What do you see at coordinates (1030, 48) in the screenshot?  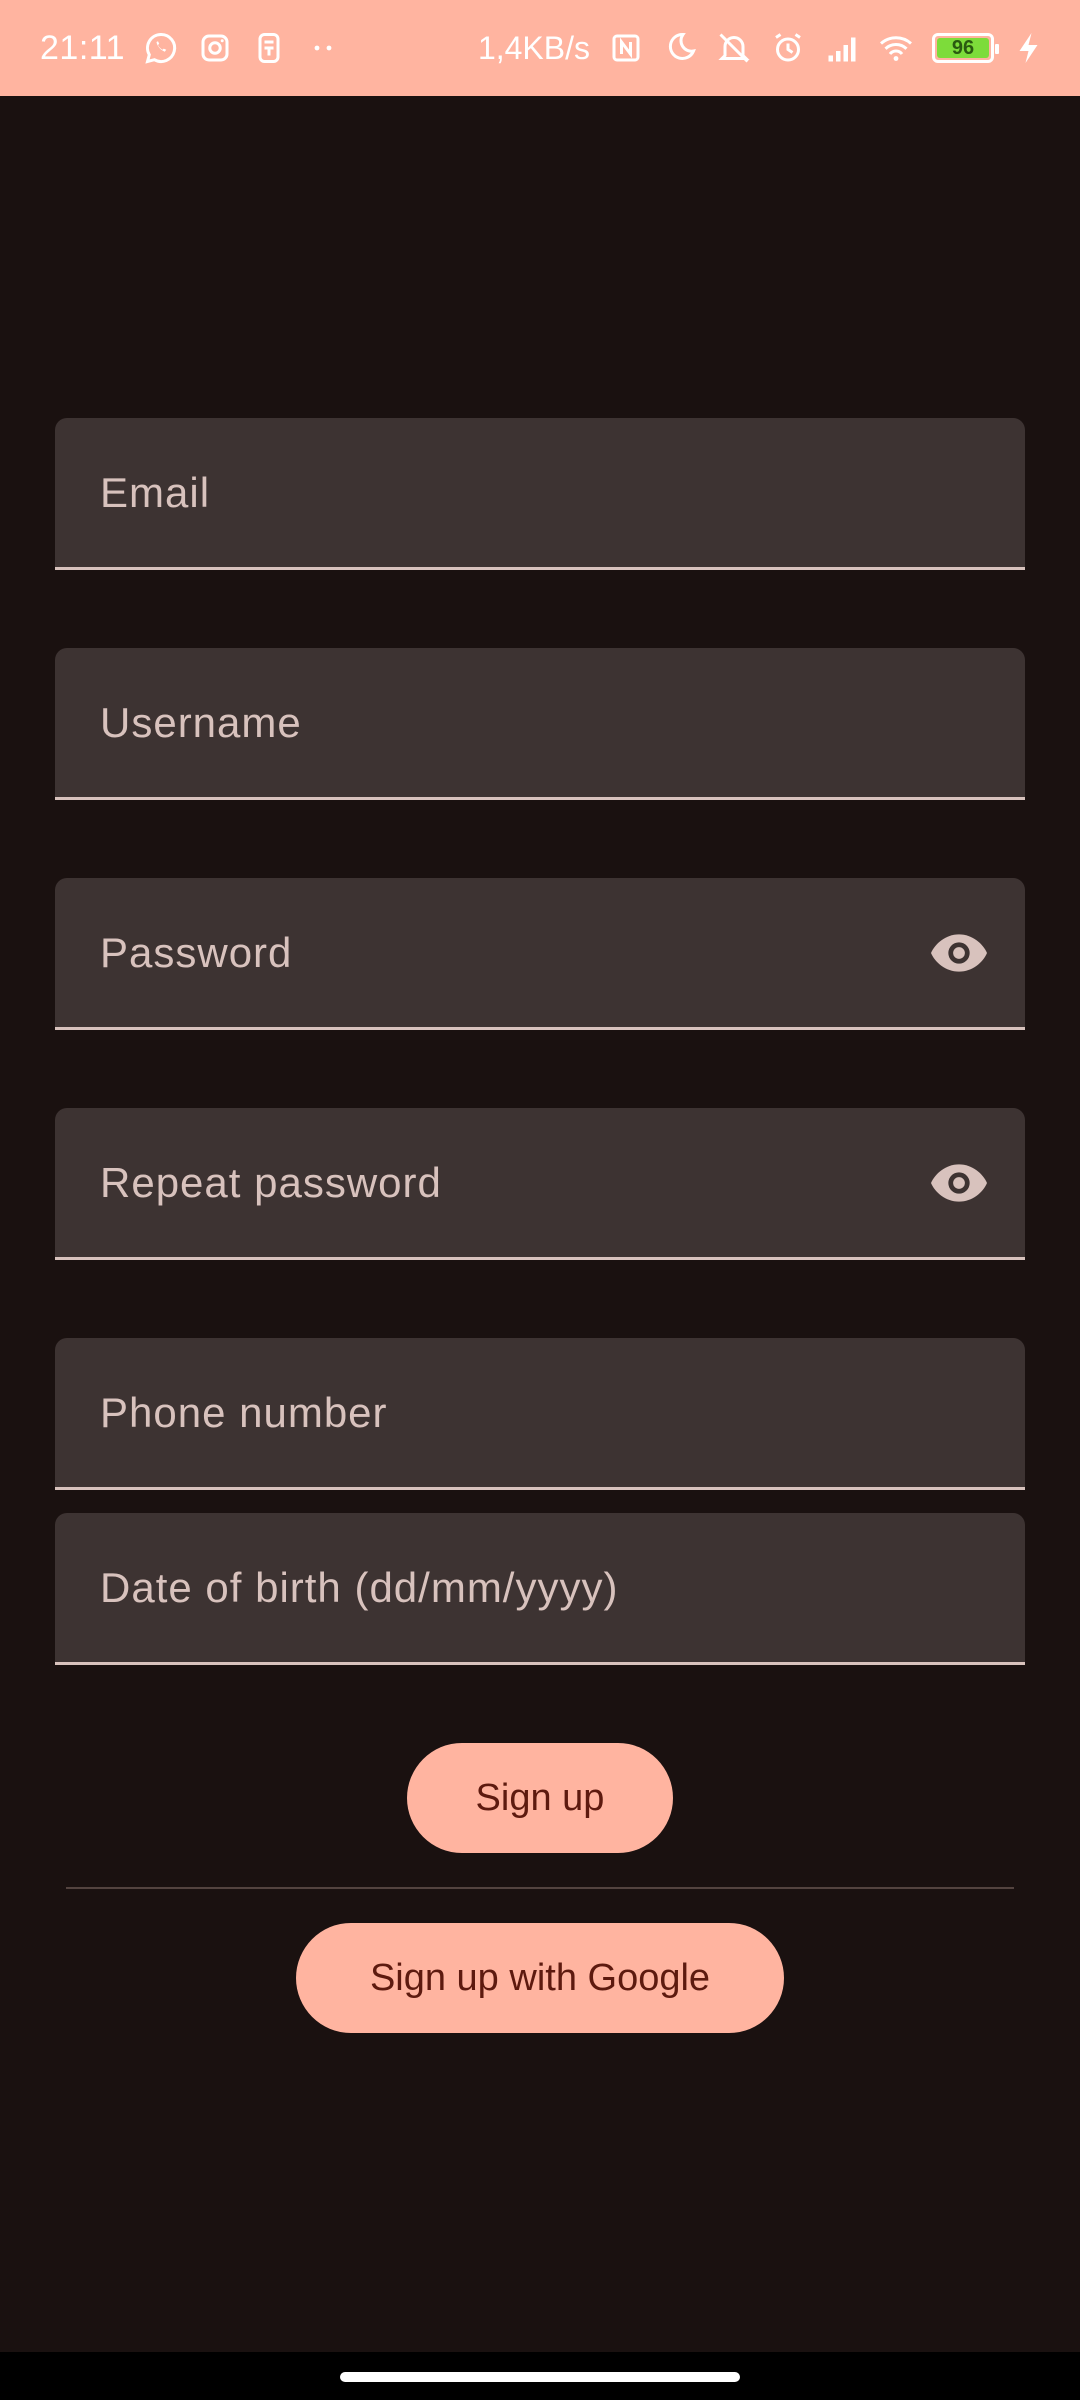 I see `charging-icon` at bounding box center [1030, 48].